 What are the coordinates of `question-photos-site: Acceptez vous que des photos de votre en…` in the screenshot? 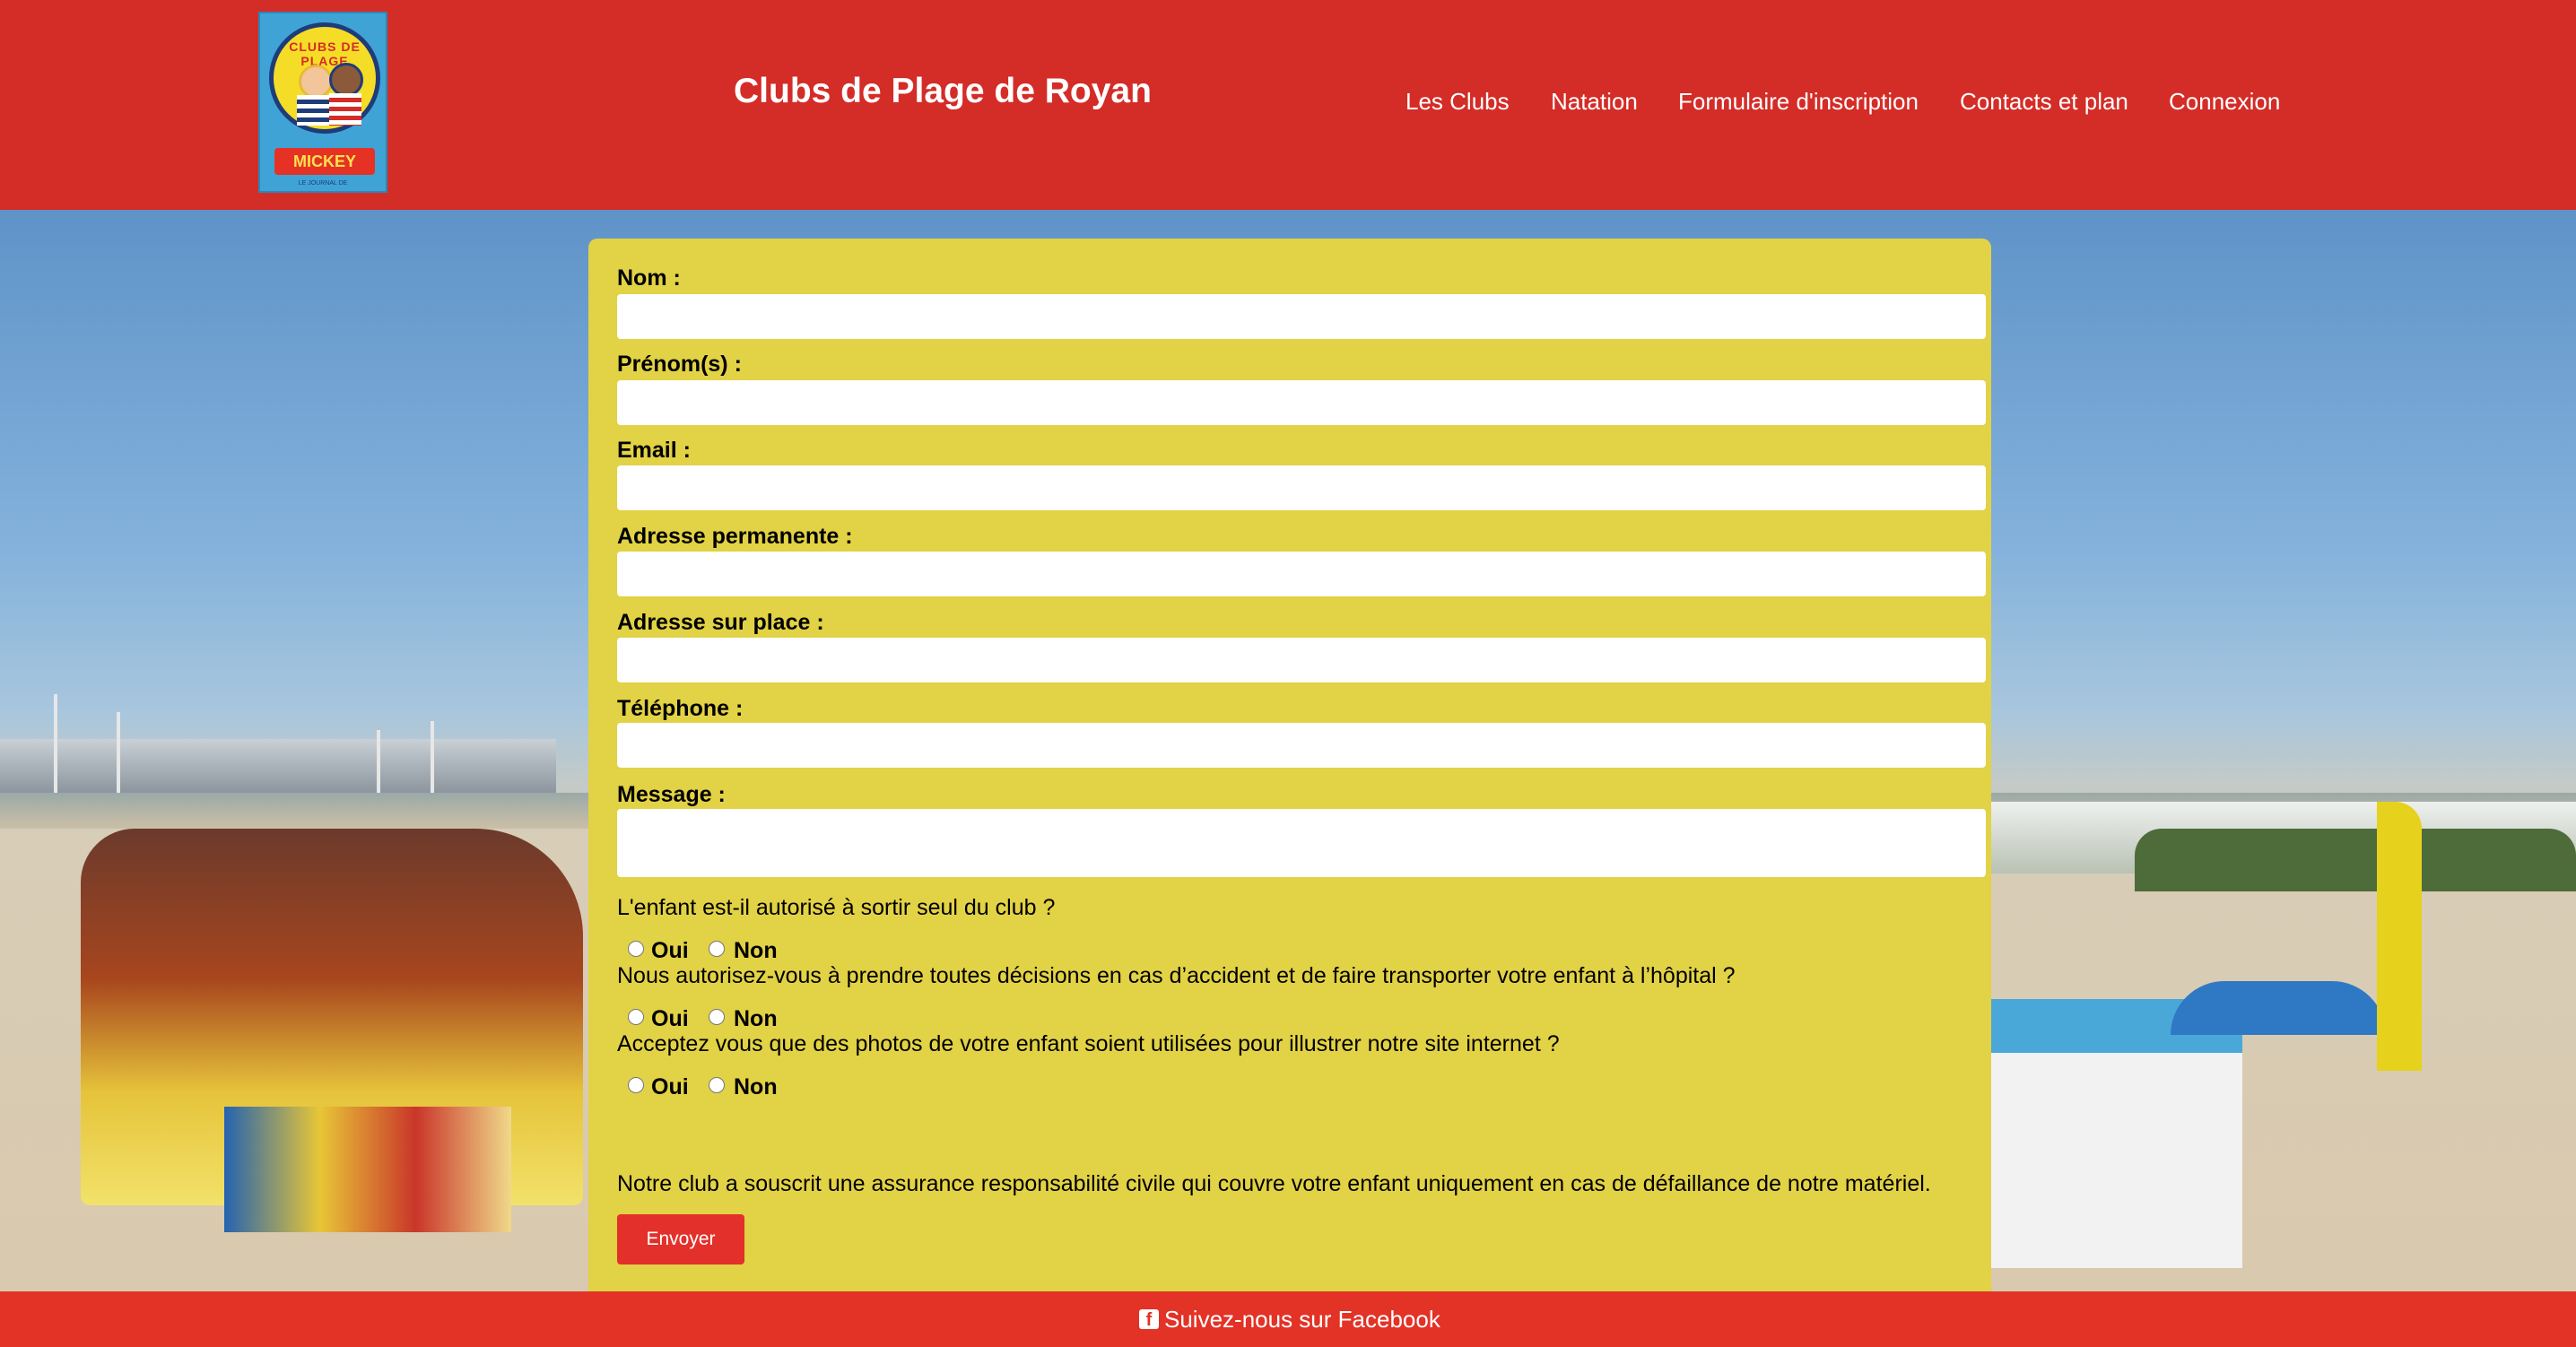 It's located at (1088, 1043).